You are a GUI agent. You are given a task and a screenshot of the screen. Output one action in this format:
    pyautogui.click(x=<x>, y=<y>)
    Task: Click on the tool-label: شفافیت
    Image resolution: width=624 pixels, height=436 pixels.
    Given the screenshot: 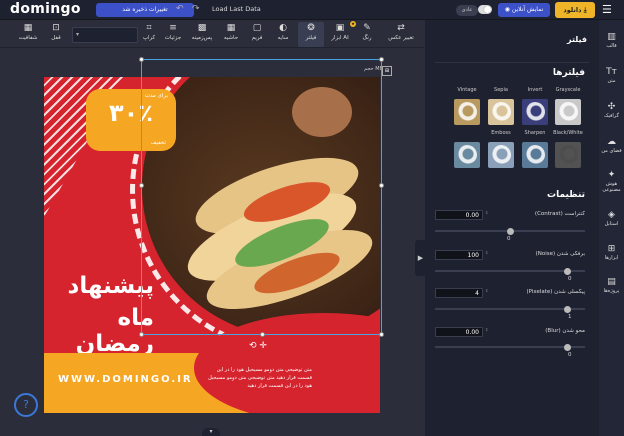 What is the action you would take?
    pyautogui.click(x=28, y=38)
    